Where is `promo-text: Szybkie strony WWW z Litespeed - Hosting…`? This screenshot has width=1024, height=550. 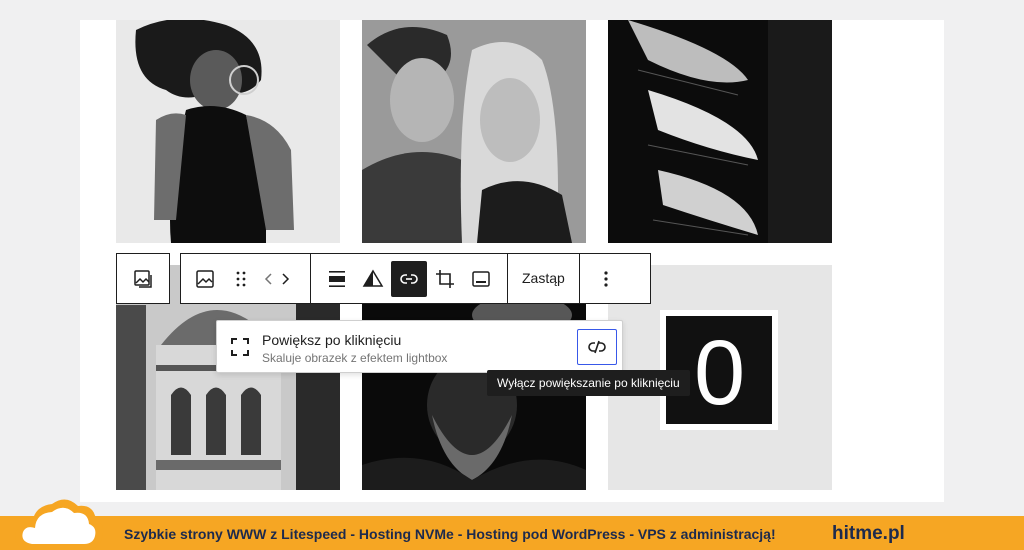
promo-text: Szybkie strony WWW z Litespeed - Hosting… is located at coordinates (450, 534).